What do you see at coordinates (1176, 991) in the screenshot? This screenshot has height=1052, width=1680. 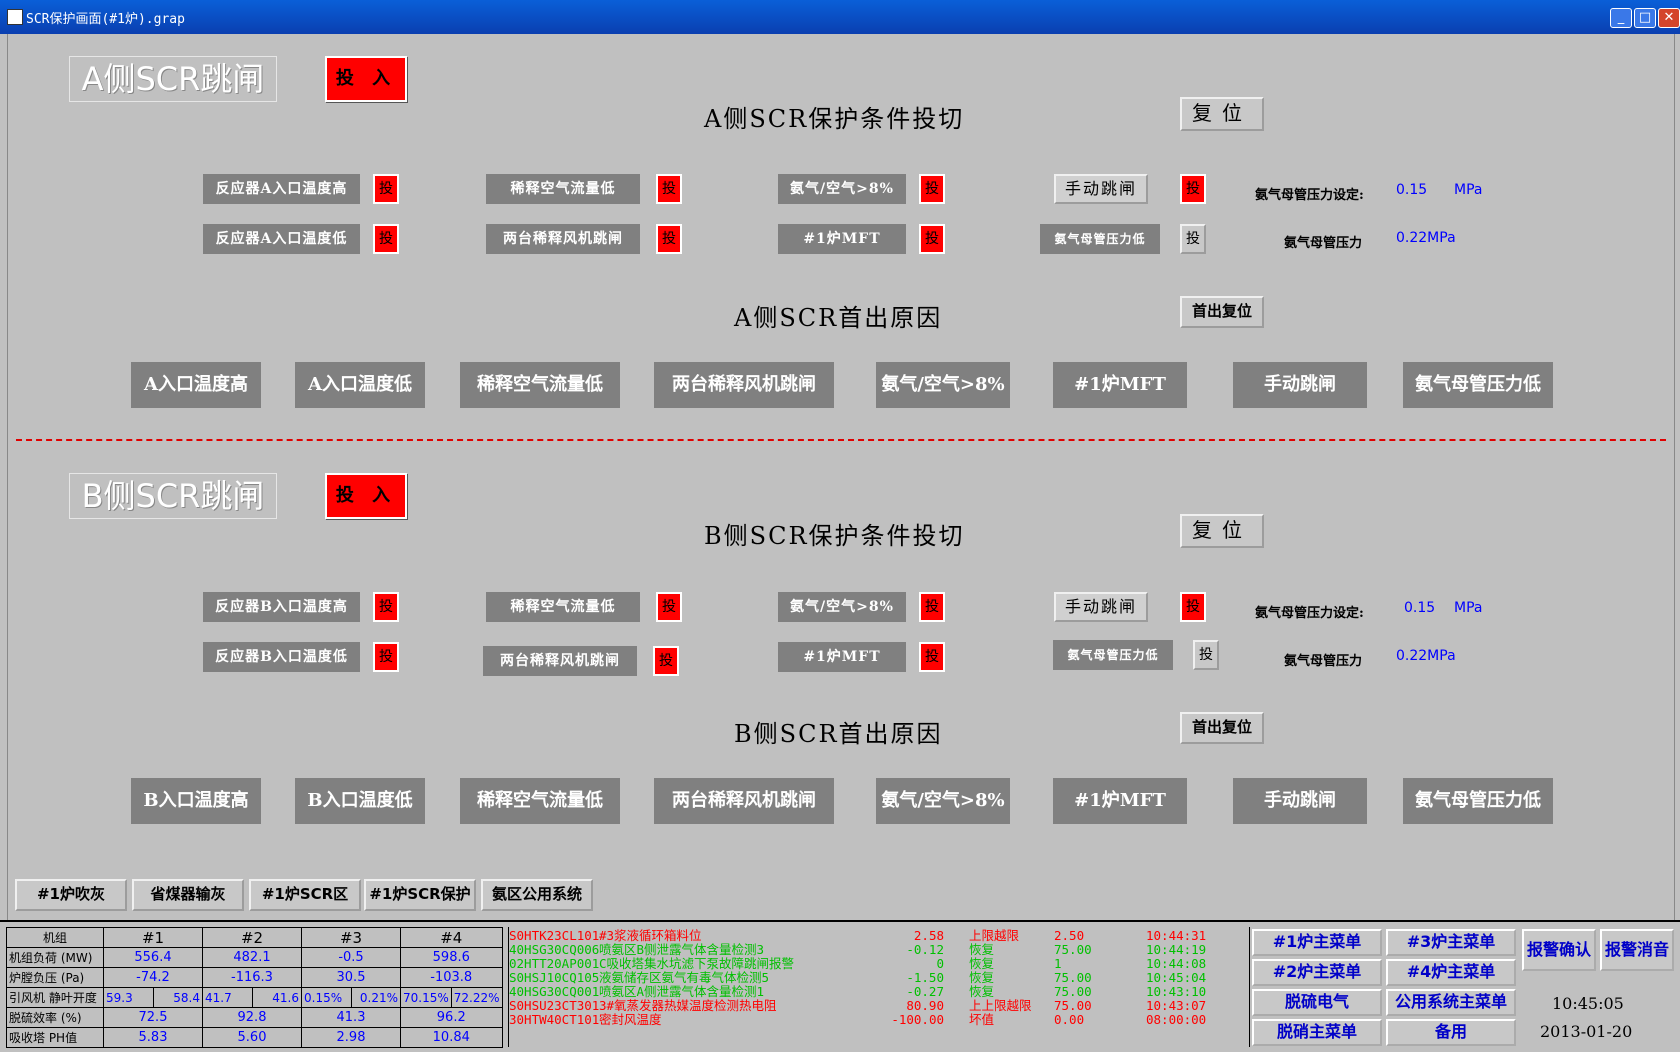 I see `alarm-time: 10:43:10` at bounding box center [1176, 991].